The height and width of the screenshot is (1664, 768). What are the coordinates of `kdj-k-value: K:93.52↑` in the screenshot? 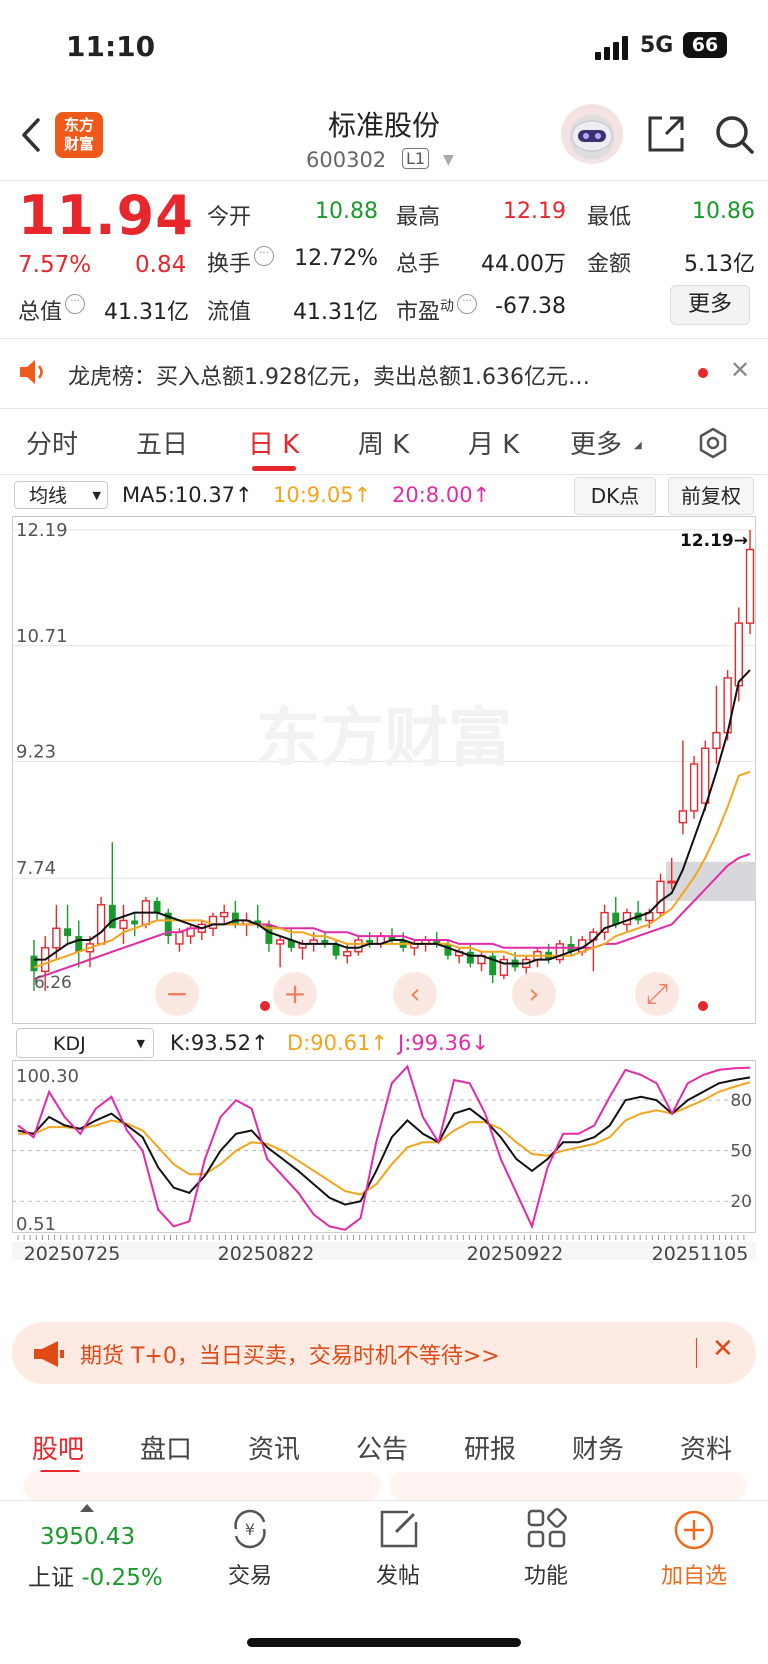 It's located at (219, 1043).